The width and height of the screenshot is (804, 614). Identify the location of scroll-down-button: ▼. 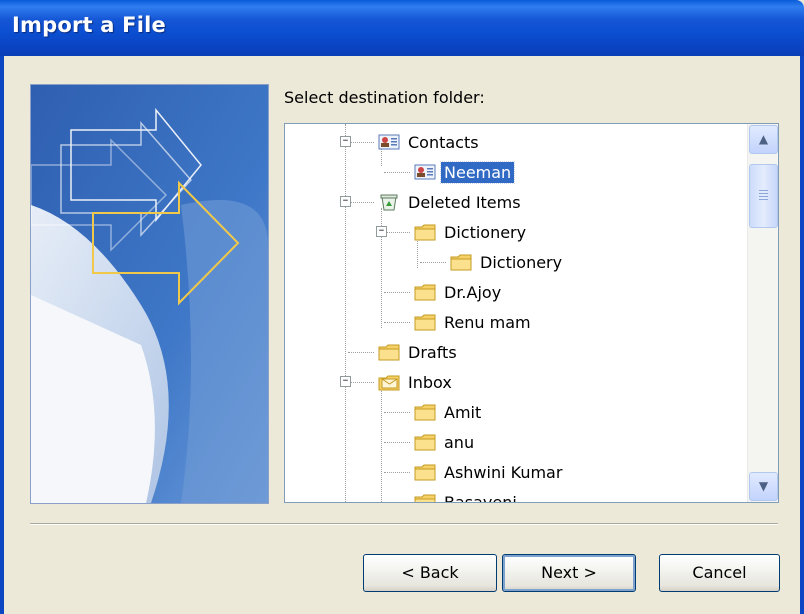
(763, 486).